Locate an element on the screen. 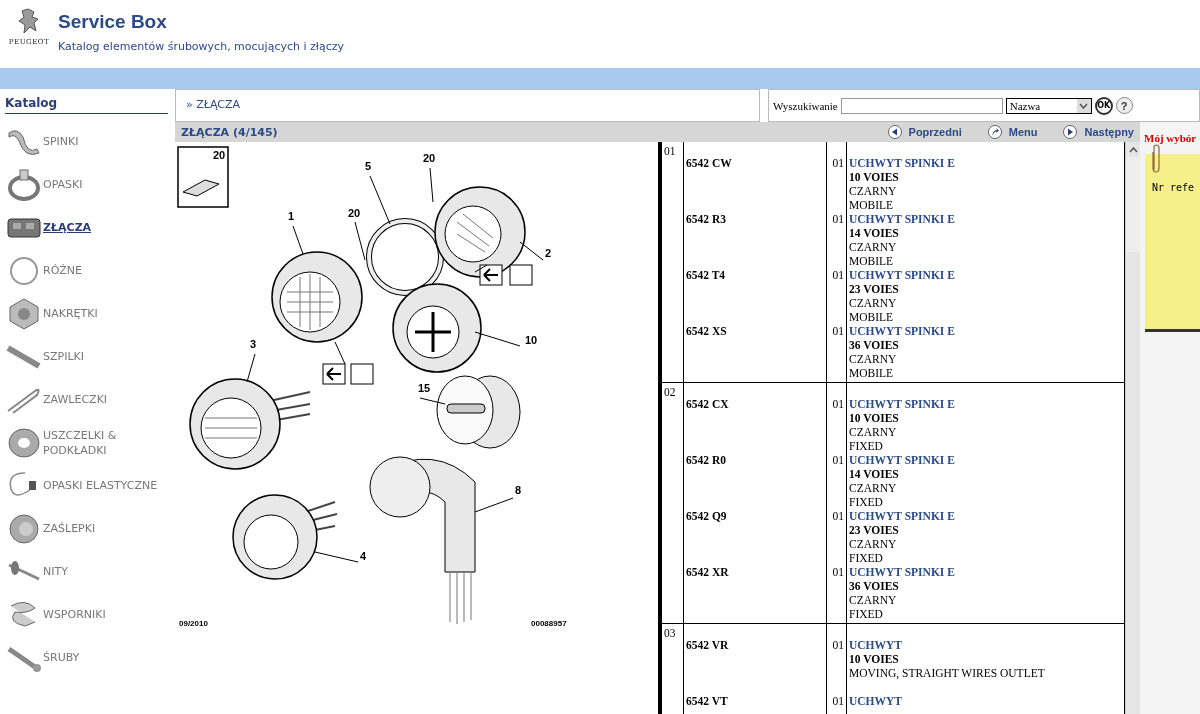 This screenshot has width=1200, height=714. next-link: Następny is located at coordinates (1098, 132).